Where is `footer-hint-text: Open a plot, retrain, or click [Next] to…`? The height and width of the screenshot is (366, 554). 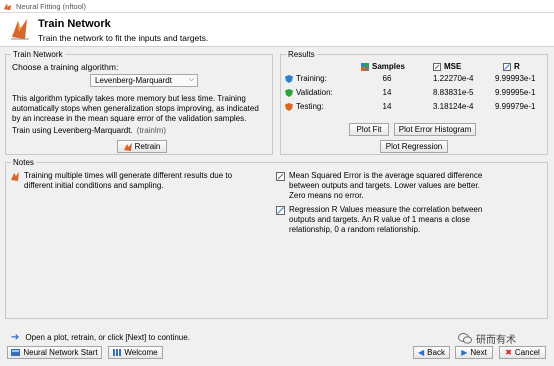
footer-hint-text: Open a plot, retrain, or click [Next] to… is located at coordinates (107, 337).